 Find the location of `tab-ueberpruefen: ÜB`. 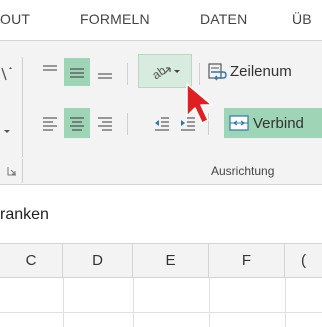

tab-ueberpruefen: ÜB is located at coordinates (302, 19).